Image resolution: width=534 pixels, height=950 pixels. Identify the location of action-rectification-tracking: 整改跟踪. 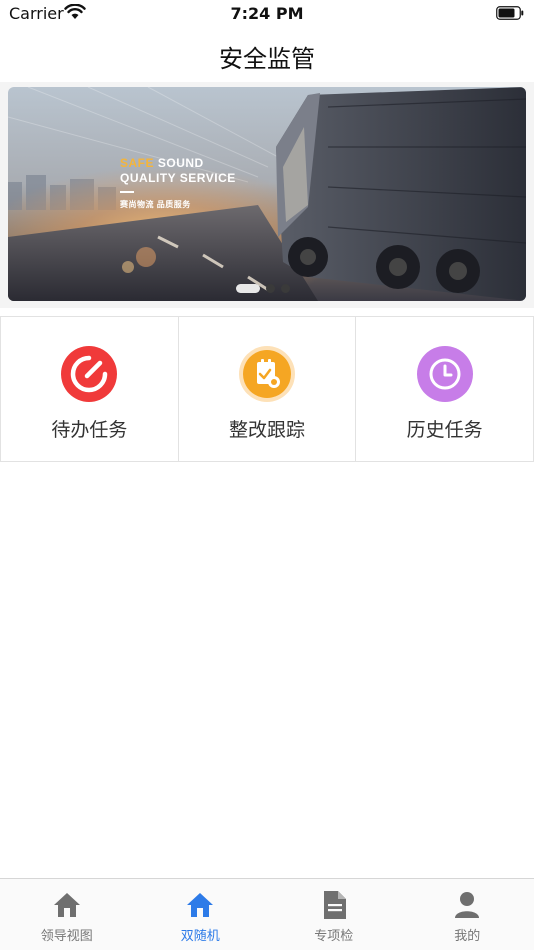
(268, 389).